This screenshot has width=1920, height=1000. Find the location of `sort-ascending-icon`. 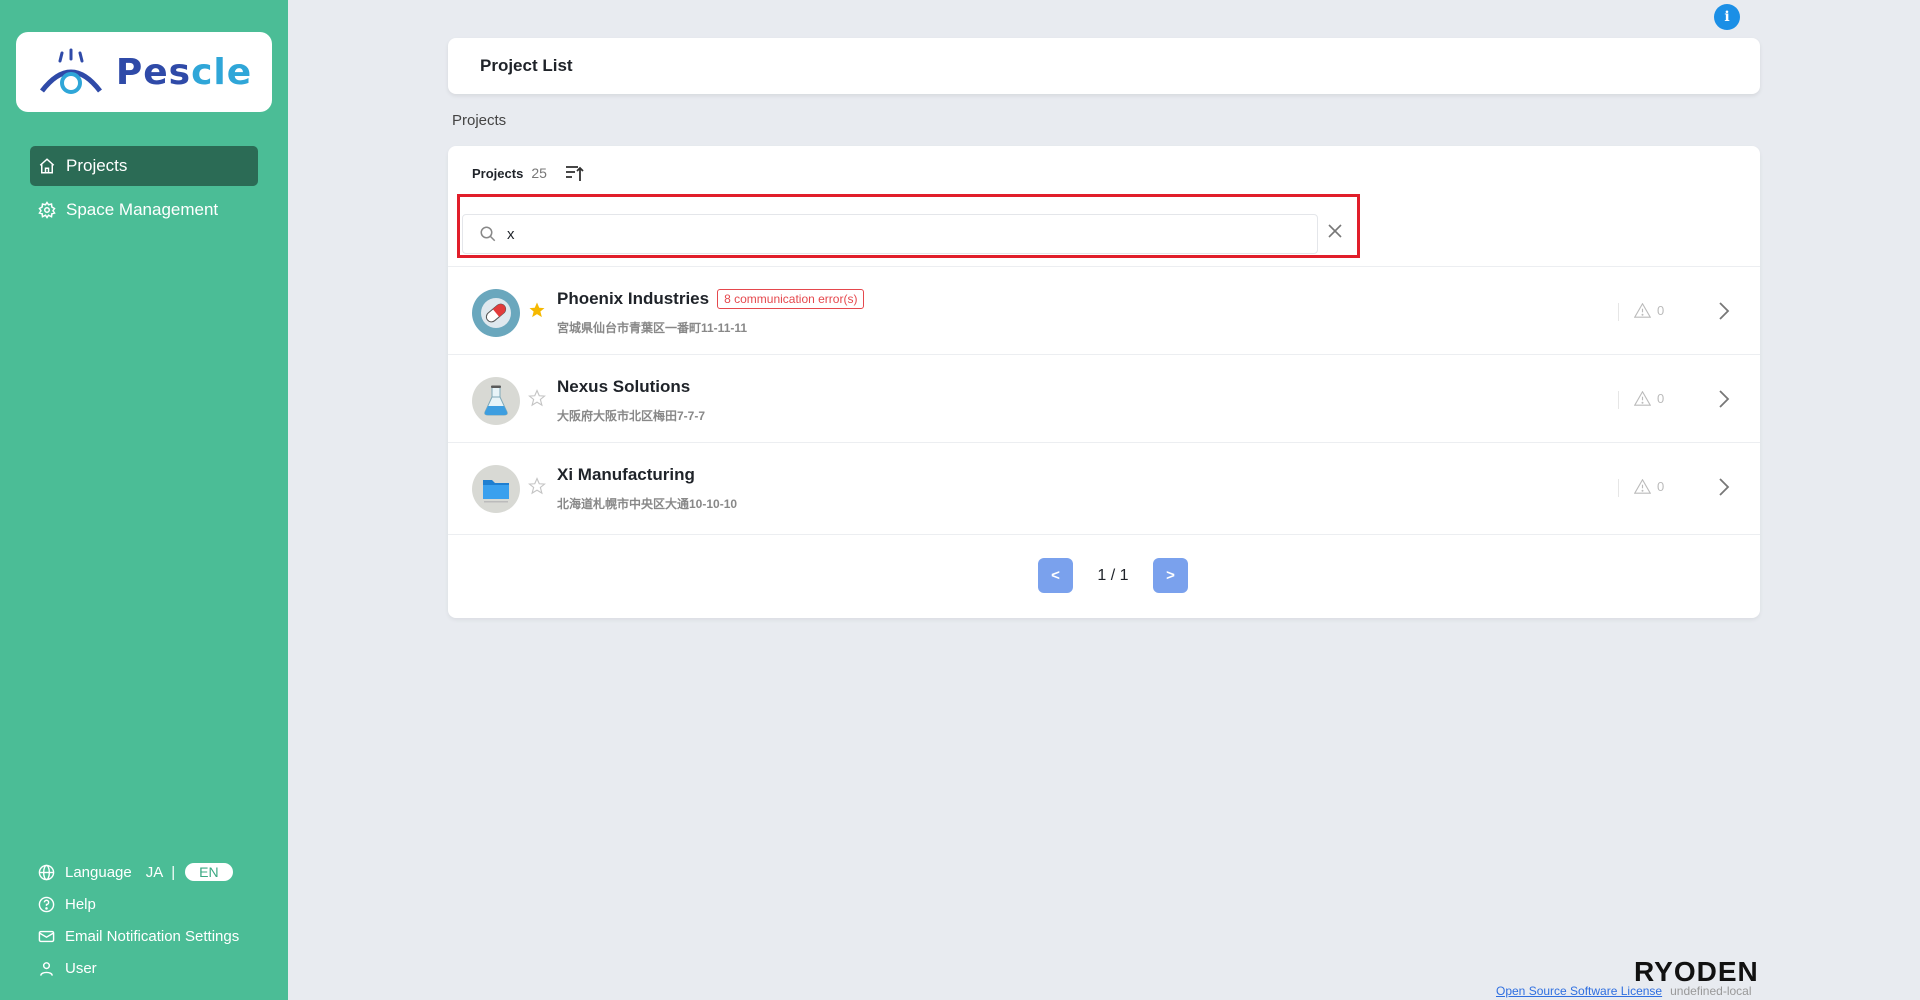

sort-ascending-icon is located at coordinates (574, 173).